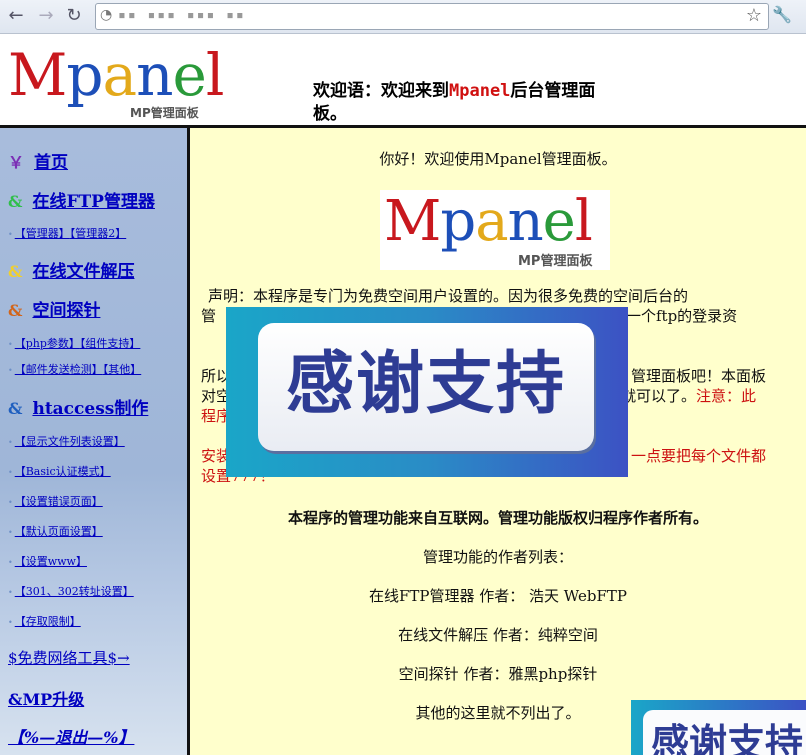  I want to click on authors-title: 管理功能的作者列表：, so click(497, 557).